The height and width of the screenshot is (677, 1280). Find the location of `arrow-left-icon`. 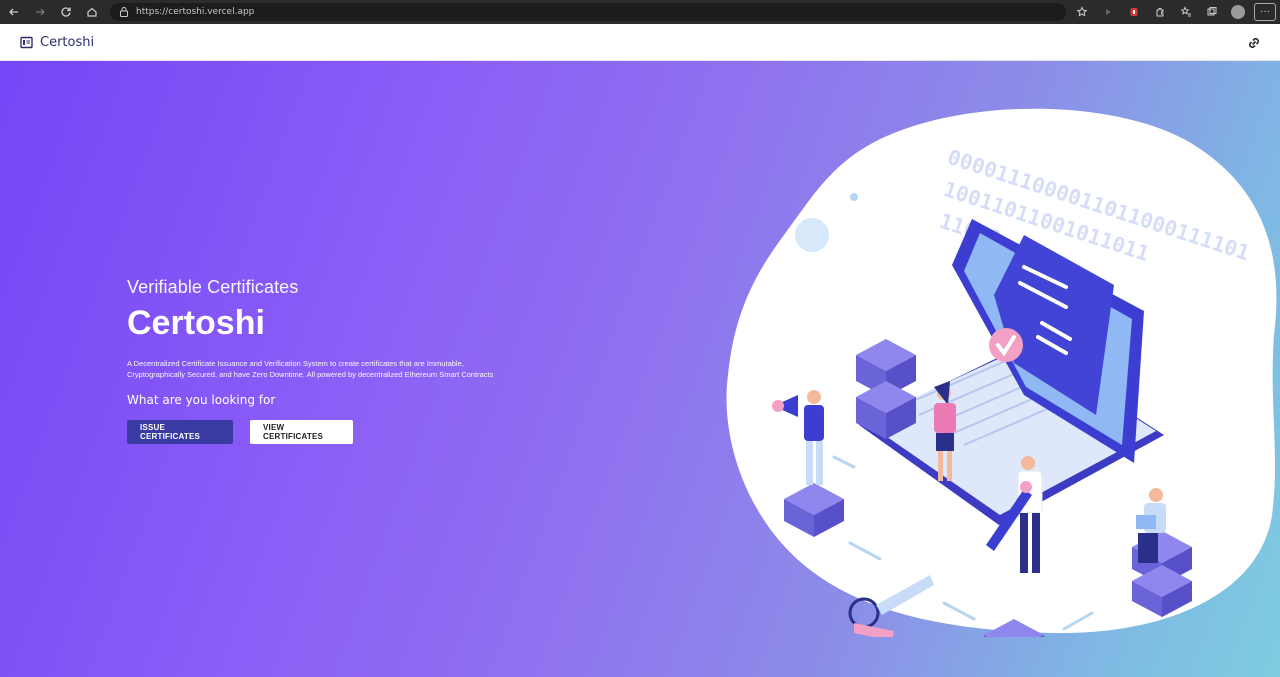

arrow-left-icon is located at coordinates (13, 12).